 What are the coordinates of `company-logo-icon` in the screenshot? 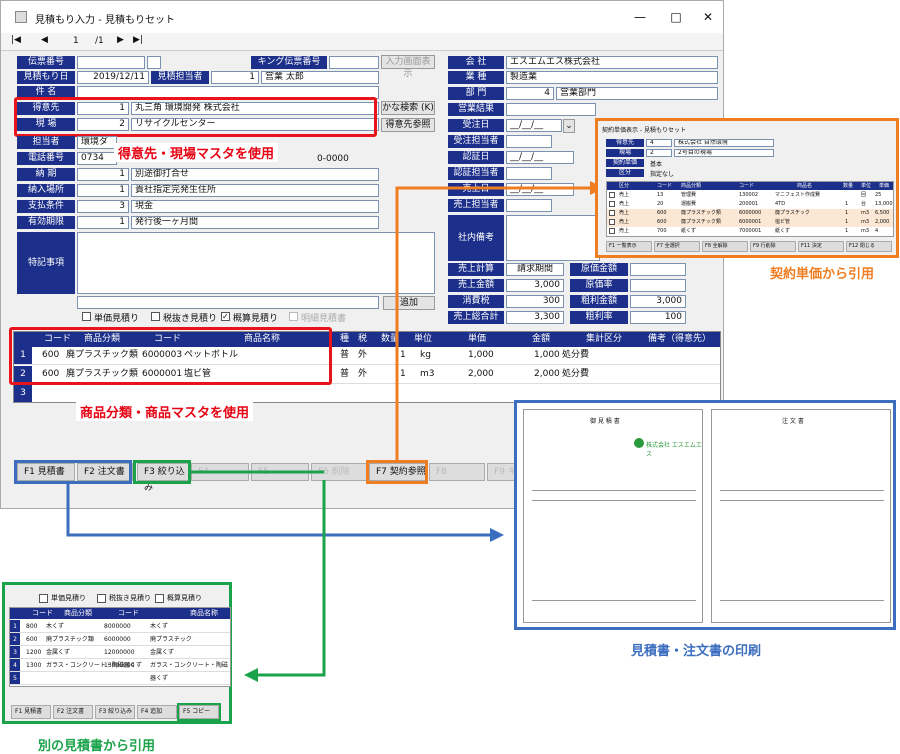 It's located at (639, 443).